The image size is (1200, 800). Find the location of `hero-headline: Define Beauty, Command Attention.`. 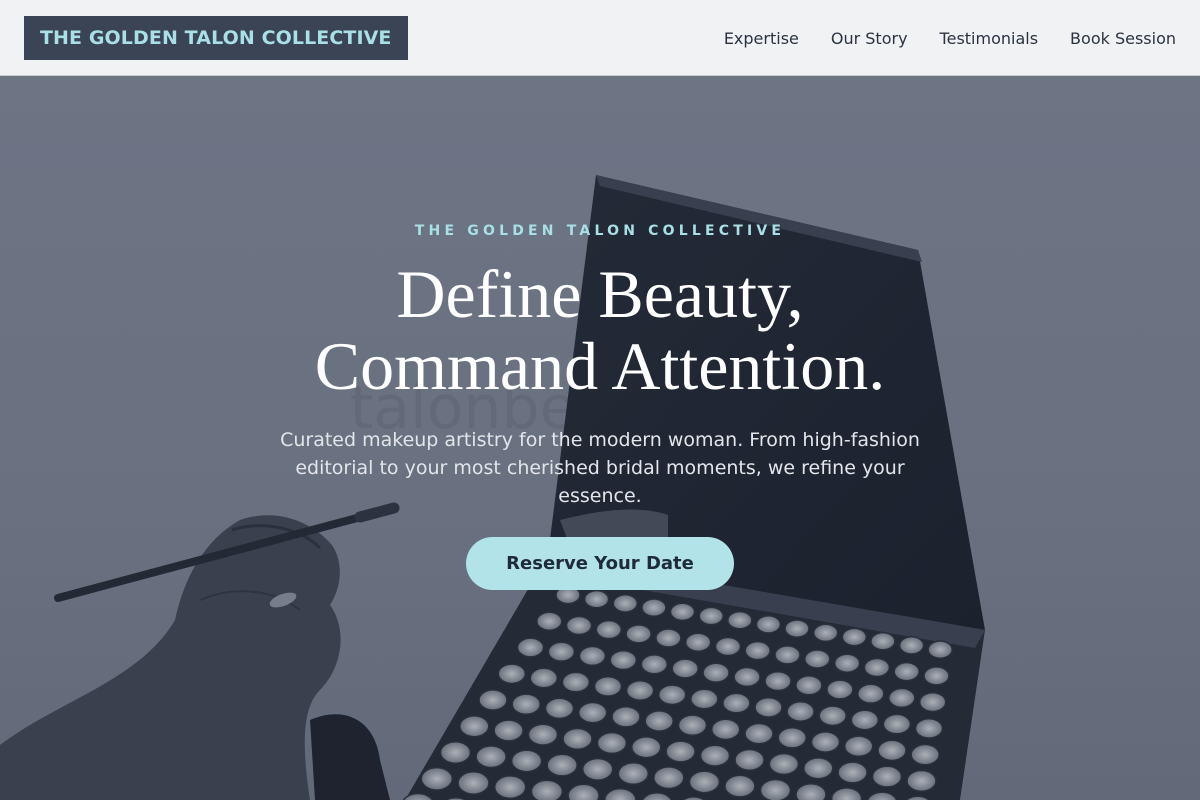

hero-headline: Define Beauty, Command Attention. is located at coordinates (600, 330).